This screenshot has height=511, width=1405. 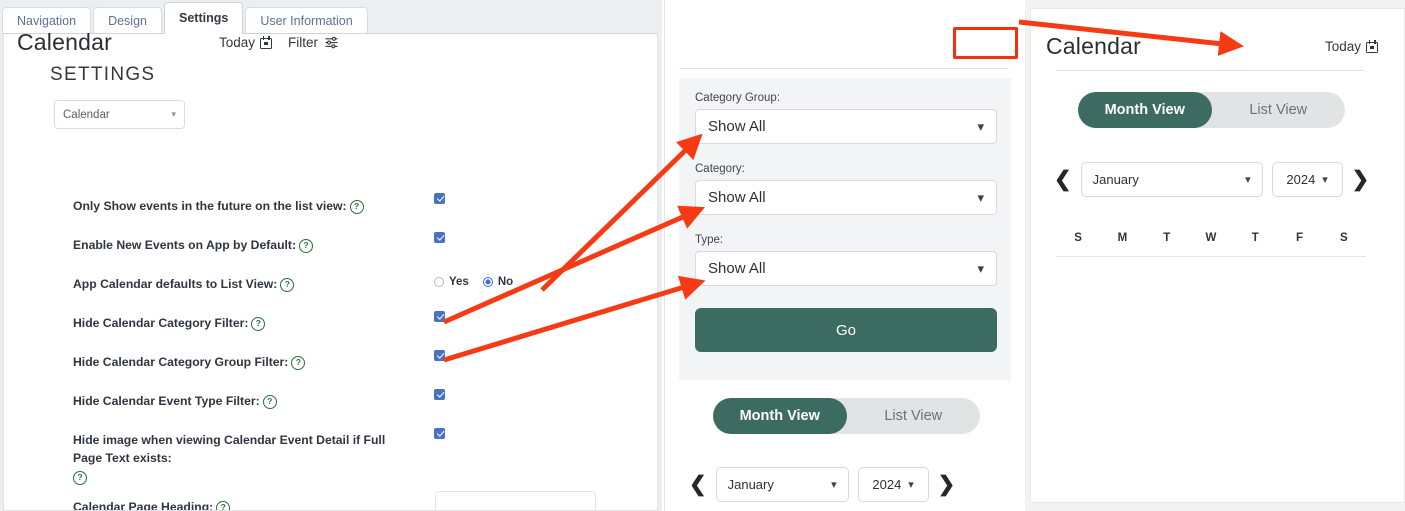 I want to click on setting-label: Calendar Page Heading:, so click(x=143, y=505).